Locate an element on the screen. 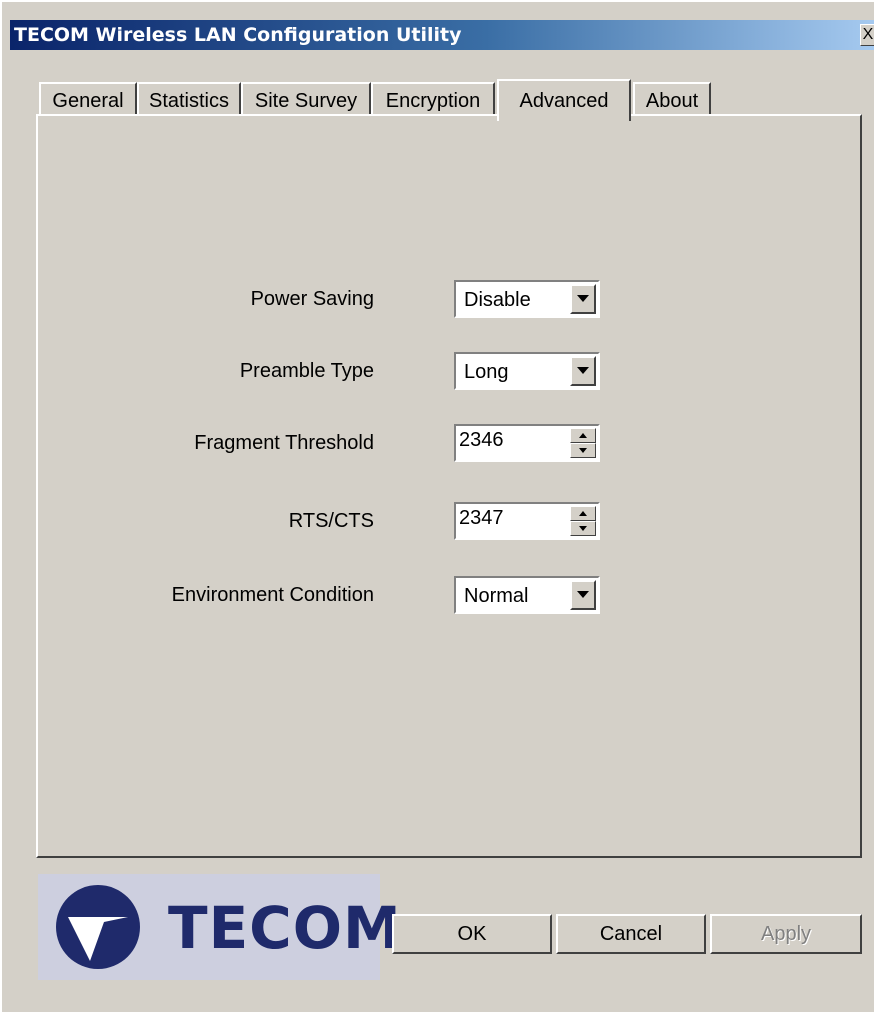 This screenshot has width=874, height=1012. fragment-threshold-down-button is located at coordinates (583, 450).